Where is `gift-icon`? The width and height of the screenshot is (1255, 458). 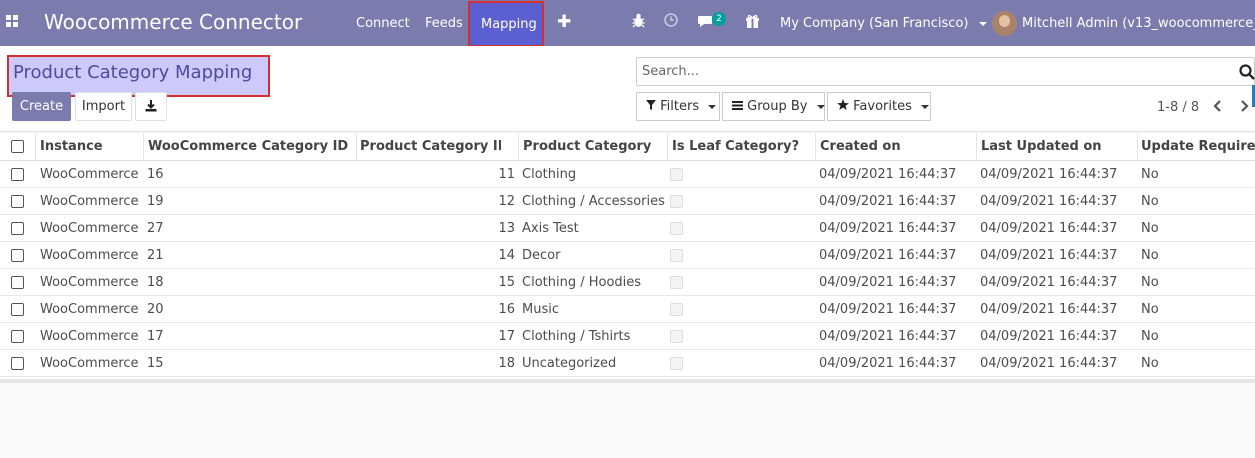 gift-icon is located at coordinates (752, 21).